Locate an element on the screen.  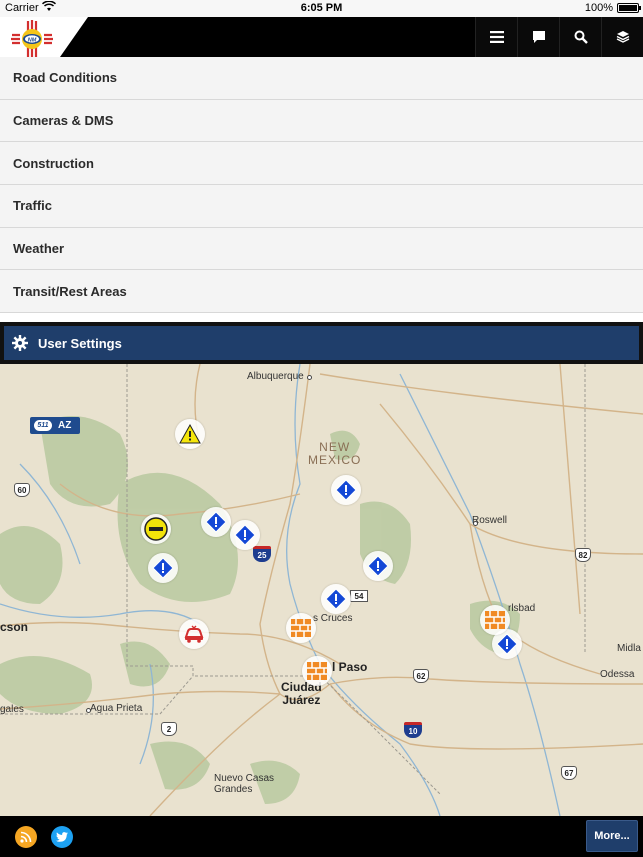
crash-marker is located at coordinates (194, 634).